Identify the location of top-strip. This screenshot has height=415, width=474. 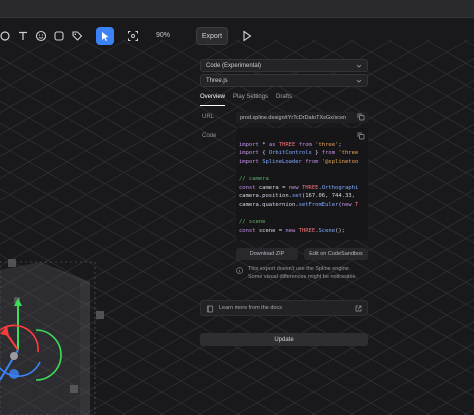
(237, 9).